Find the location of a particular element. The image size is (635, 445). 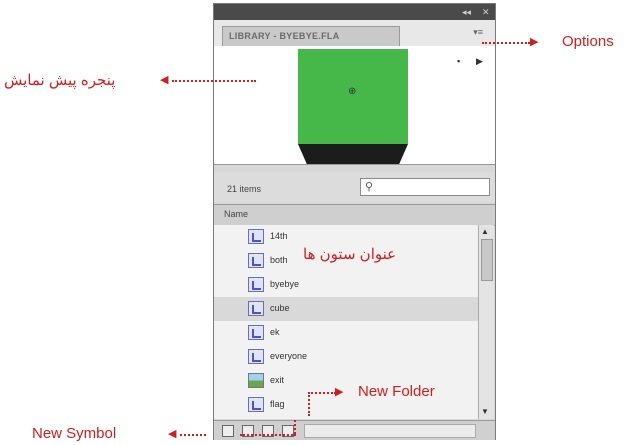

list-item-label: 14th is located at coordinates (279, 236).